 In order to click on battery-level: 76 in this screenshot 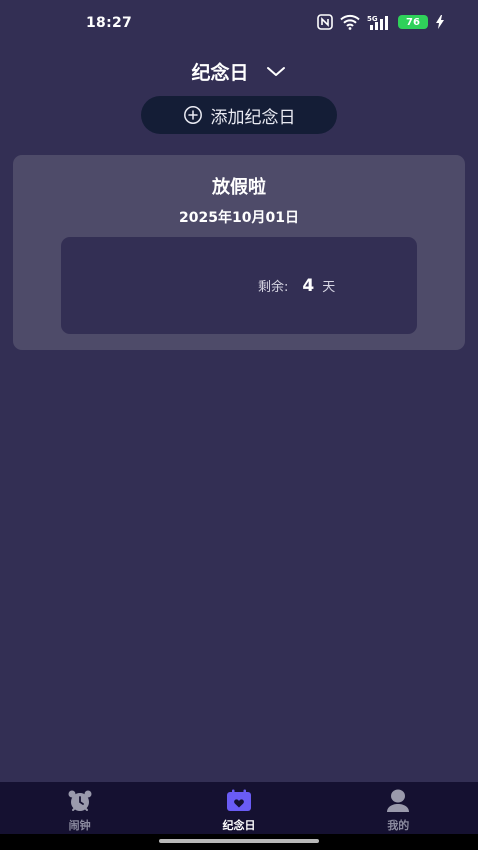, I will do `click(413, 22)`.